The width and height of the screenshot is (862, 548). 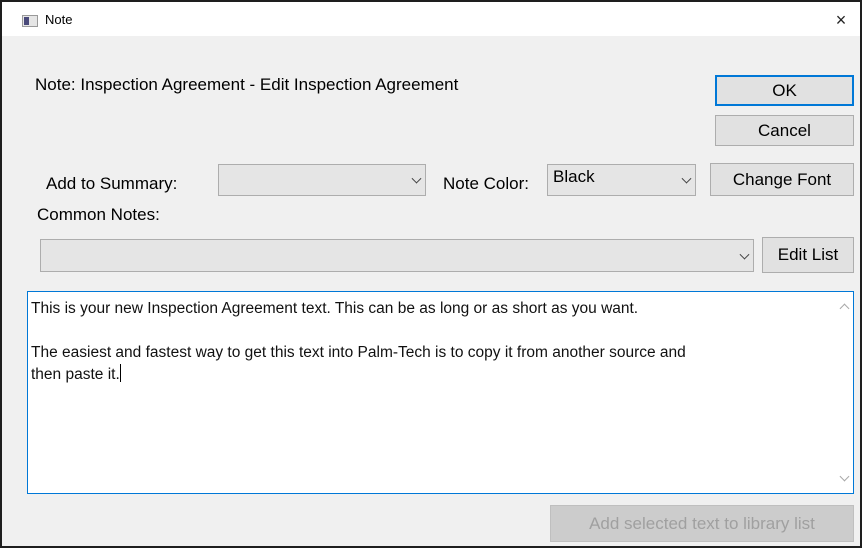 I want to click on add-to-library-button: Add selected text to library list, so click(x=702, y=523).